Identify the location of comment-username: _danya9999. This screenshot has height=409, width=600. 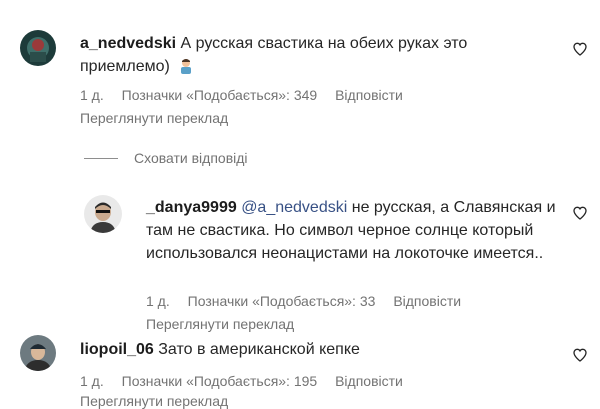
(191, 207).